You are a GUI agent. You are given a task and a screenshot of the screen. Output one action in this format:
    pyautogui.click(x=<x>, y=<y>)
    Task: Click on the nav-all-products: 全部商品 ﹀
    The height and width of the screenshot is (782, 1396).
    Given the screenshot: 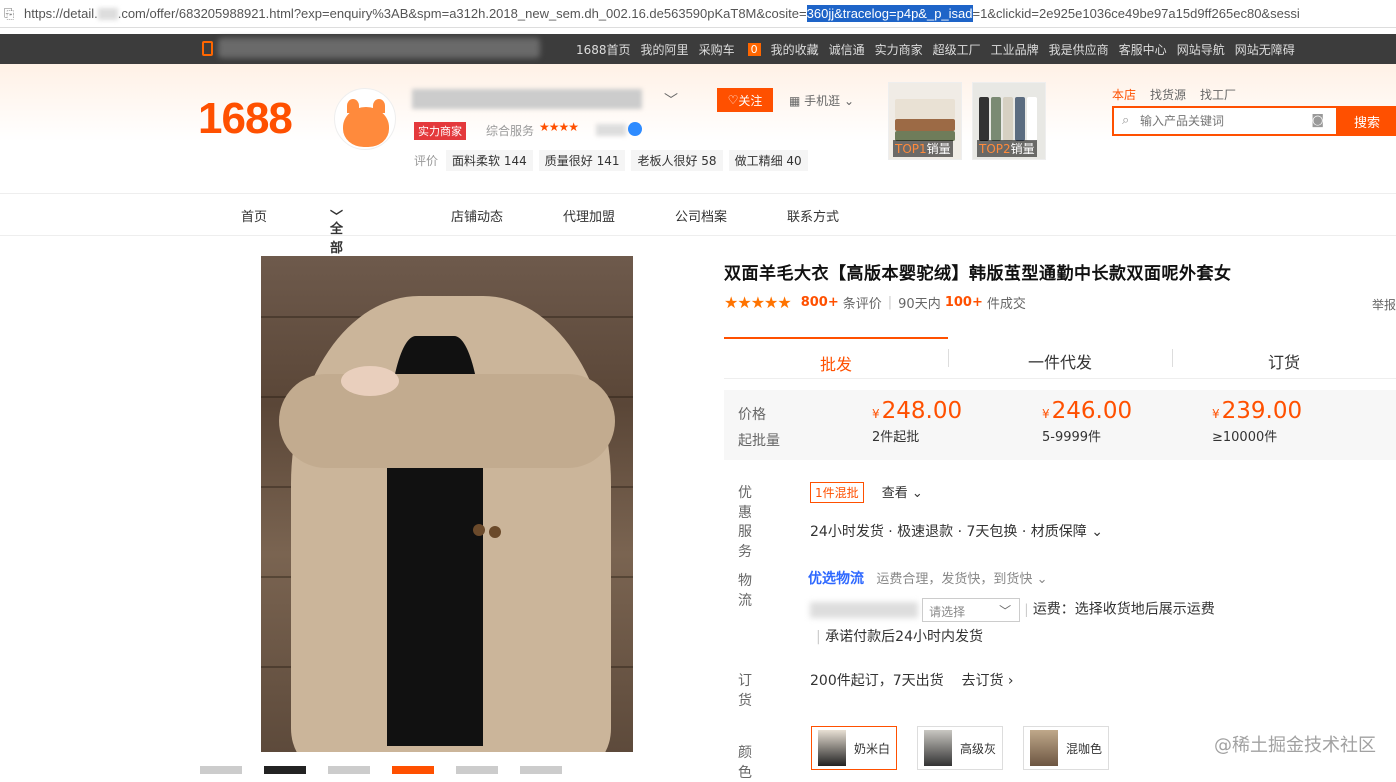 What is the action you would take?
    pyautogui.click(x=336, y=250)
    